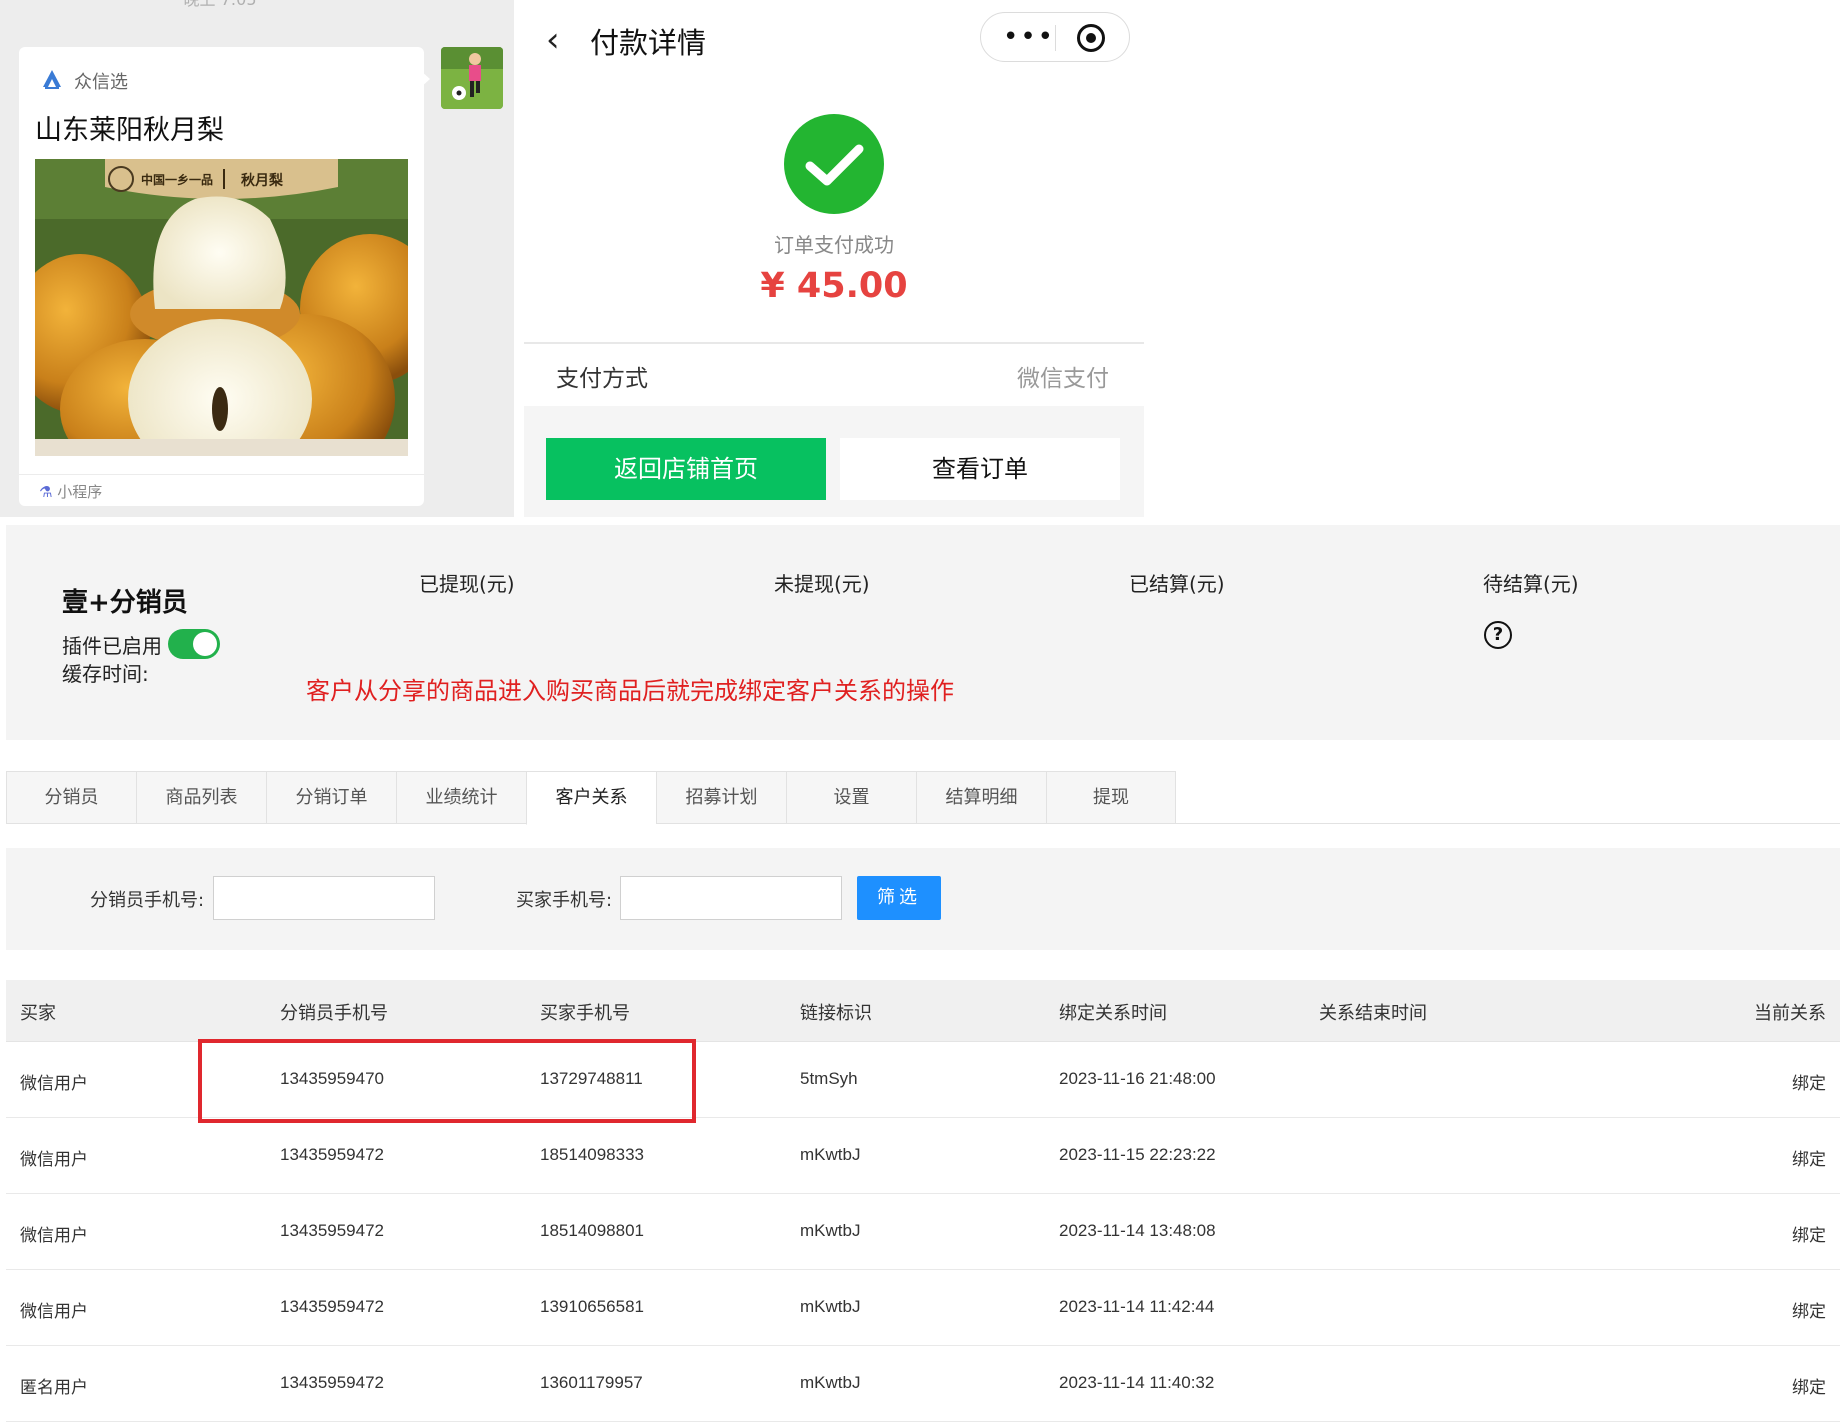 The image size is (1840, 1422). I want to click on back-arrow-icon: ‹, so click(553, 40).